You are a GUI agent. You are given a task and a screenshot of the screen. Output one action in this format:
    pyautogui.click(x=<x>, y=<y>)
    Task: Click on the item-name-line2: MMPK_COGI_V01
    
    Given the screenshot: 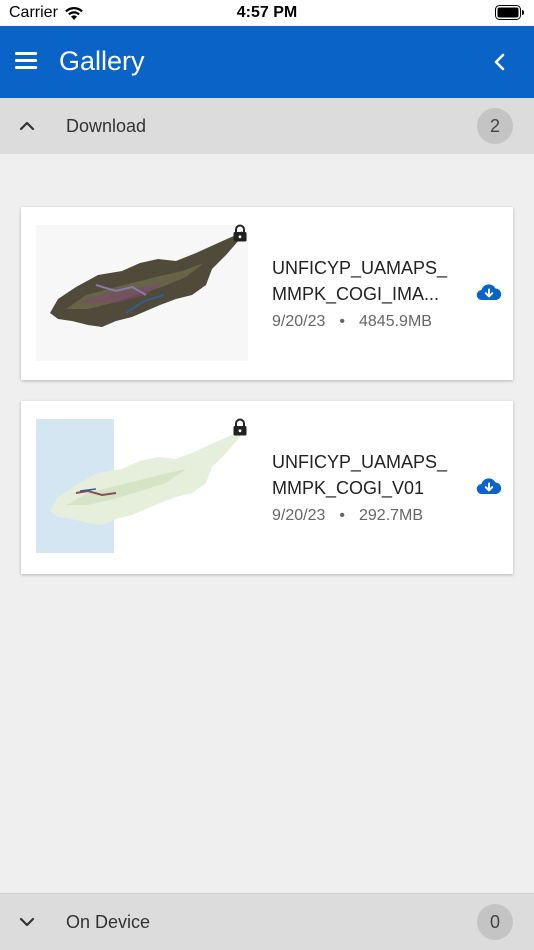 What is the action you would take?
    pyautogui.click(x=348, y=488)
    